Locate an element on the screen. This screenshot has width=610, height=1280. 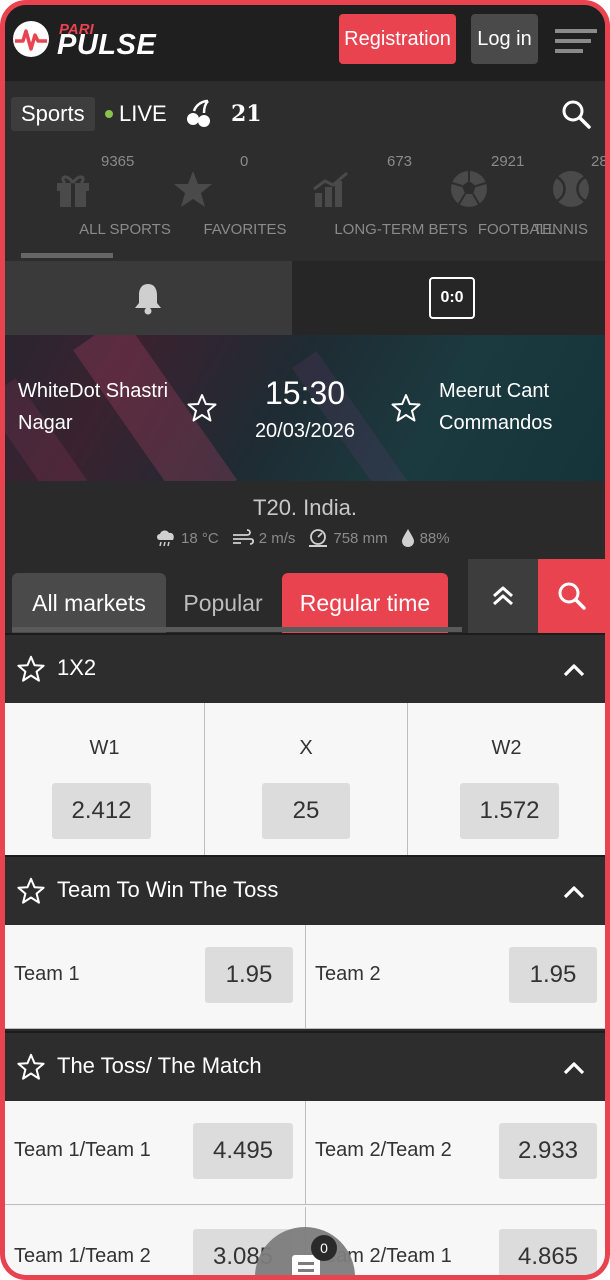
outcome-cell: W2 1.572 is located at coordinates (506, 779).